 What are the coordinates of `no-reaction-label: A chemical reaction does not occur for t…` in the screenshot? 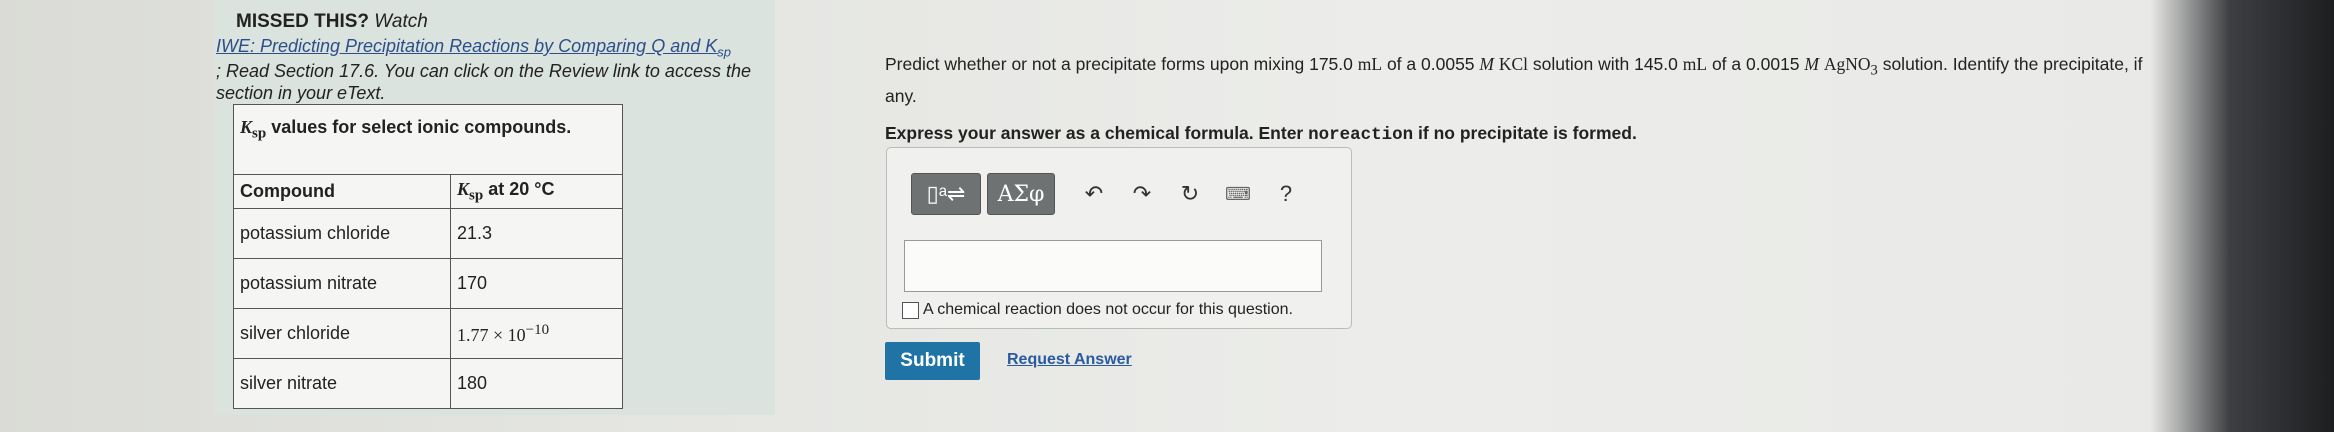 It's located at (1108, 309).